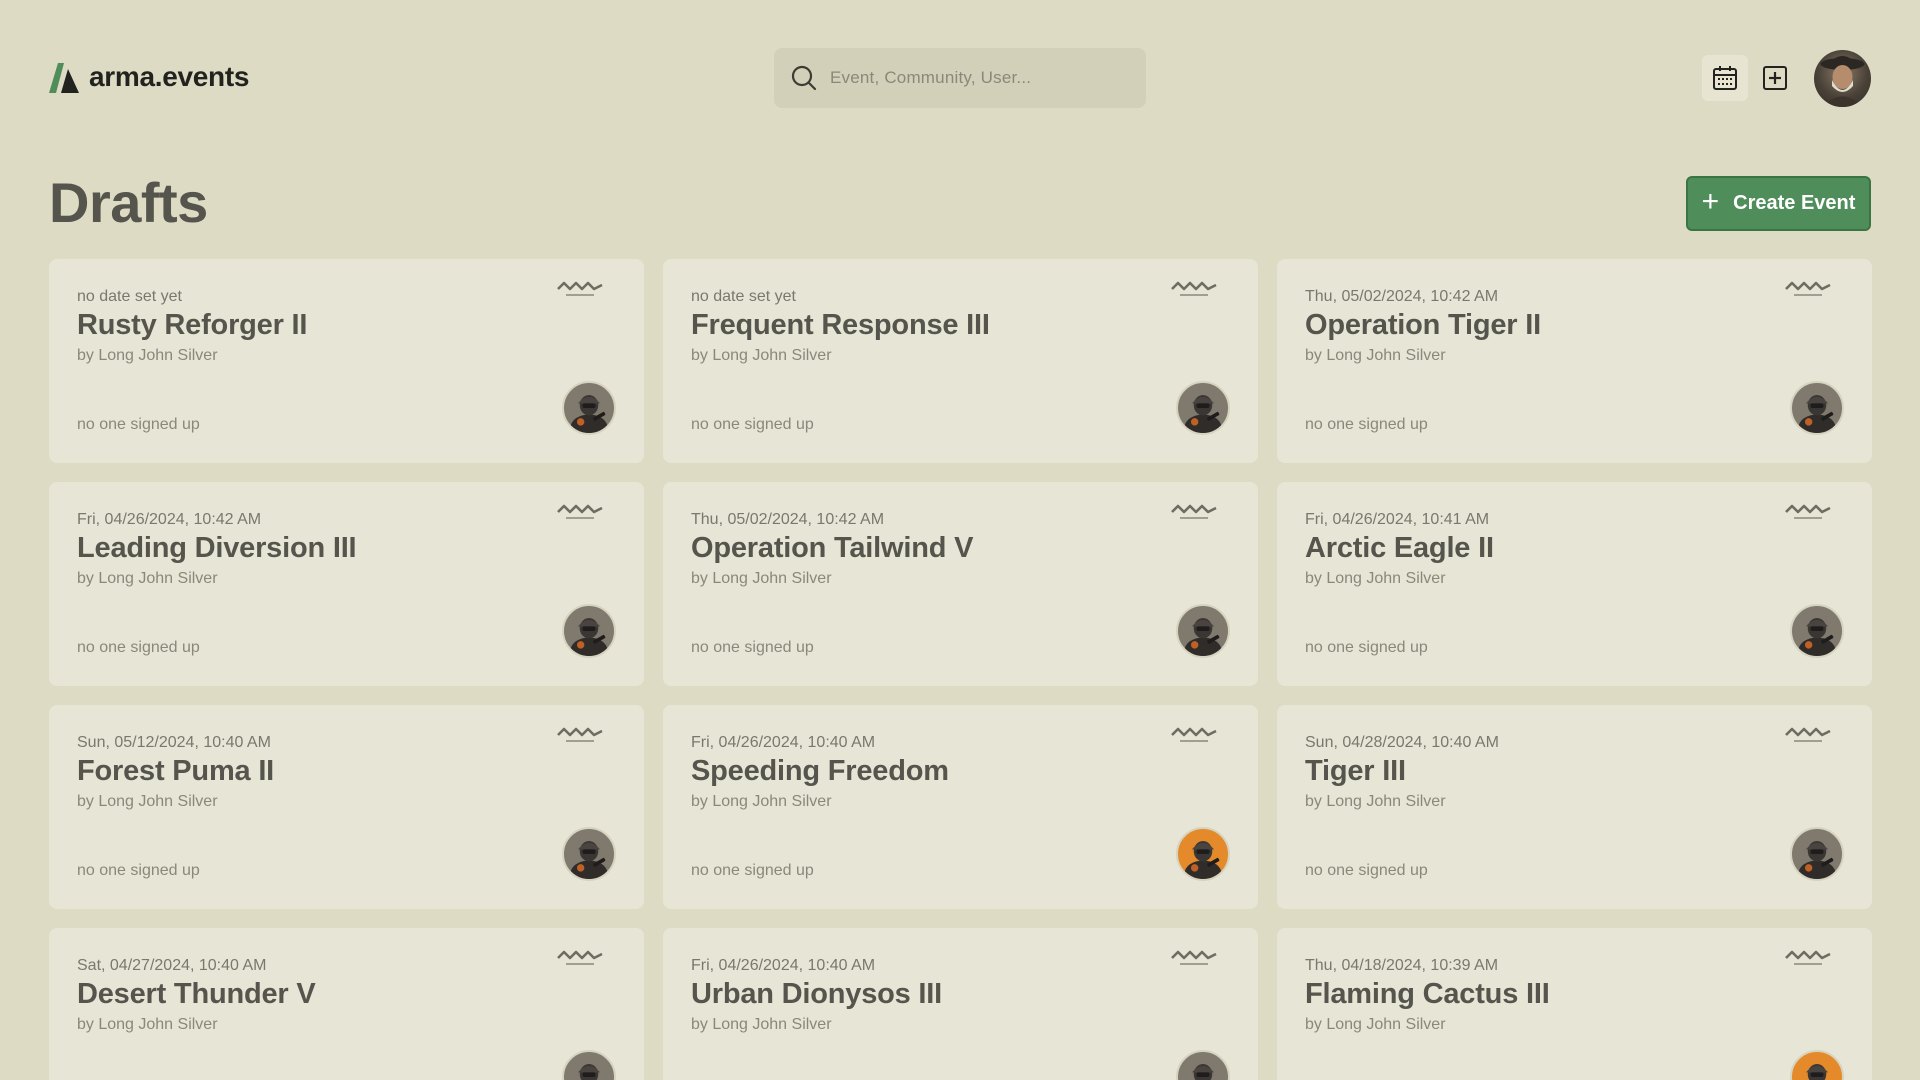 This screenshot has width=1920, height=1080. Describe the element at coordinates (196, 994) in the screenshot. I see `event-title: Desert Thunder V` at that location.